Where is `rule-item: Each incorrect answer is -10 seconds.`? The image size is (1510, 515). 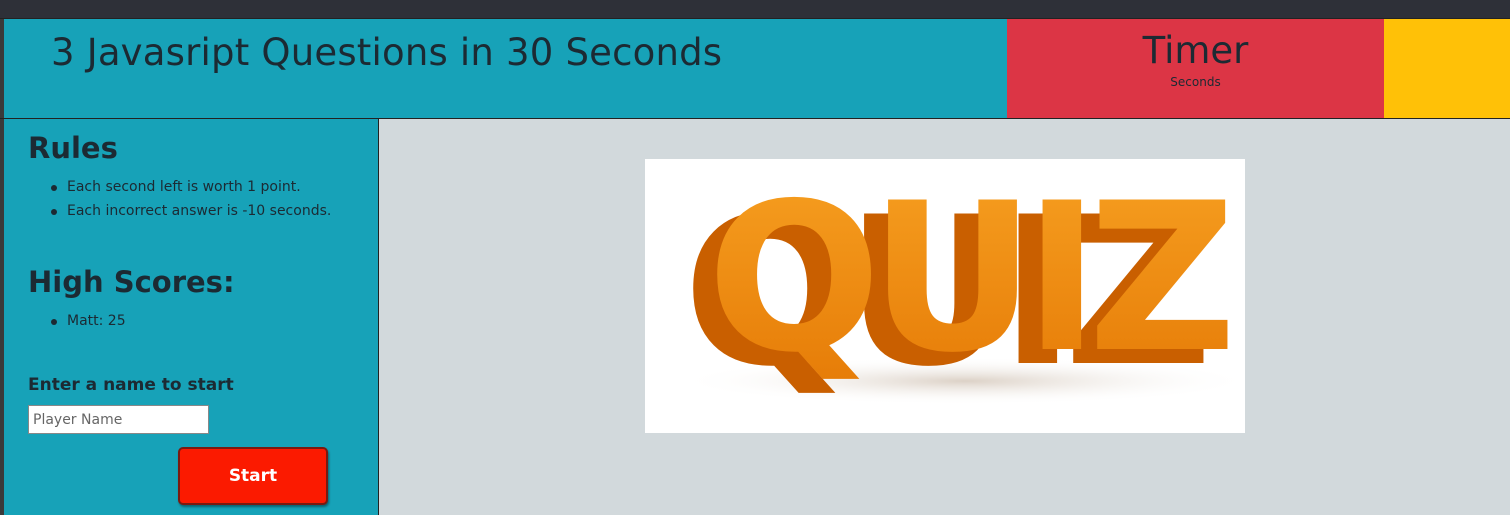
rule-item: Each incorrect answer is -10 seconds. is located at coordinates (190, 211).